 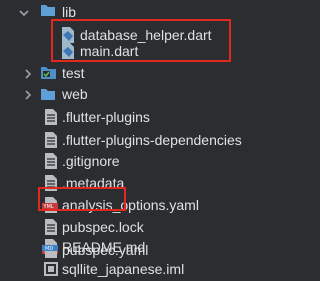 I want to click on tree-item-label: test, so click(x=73, y=73).